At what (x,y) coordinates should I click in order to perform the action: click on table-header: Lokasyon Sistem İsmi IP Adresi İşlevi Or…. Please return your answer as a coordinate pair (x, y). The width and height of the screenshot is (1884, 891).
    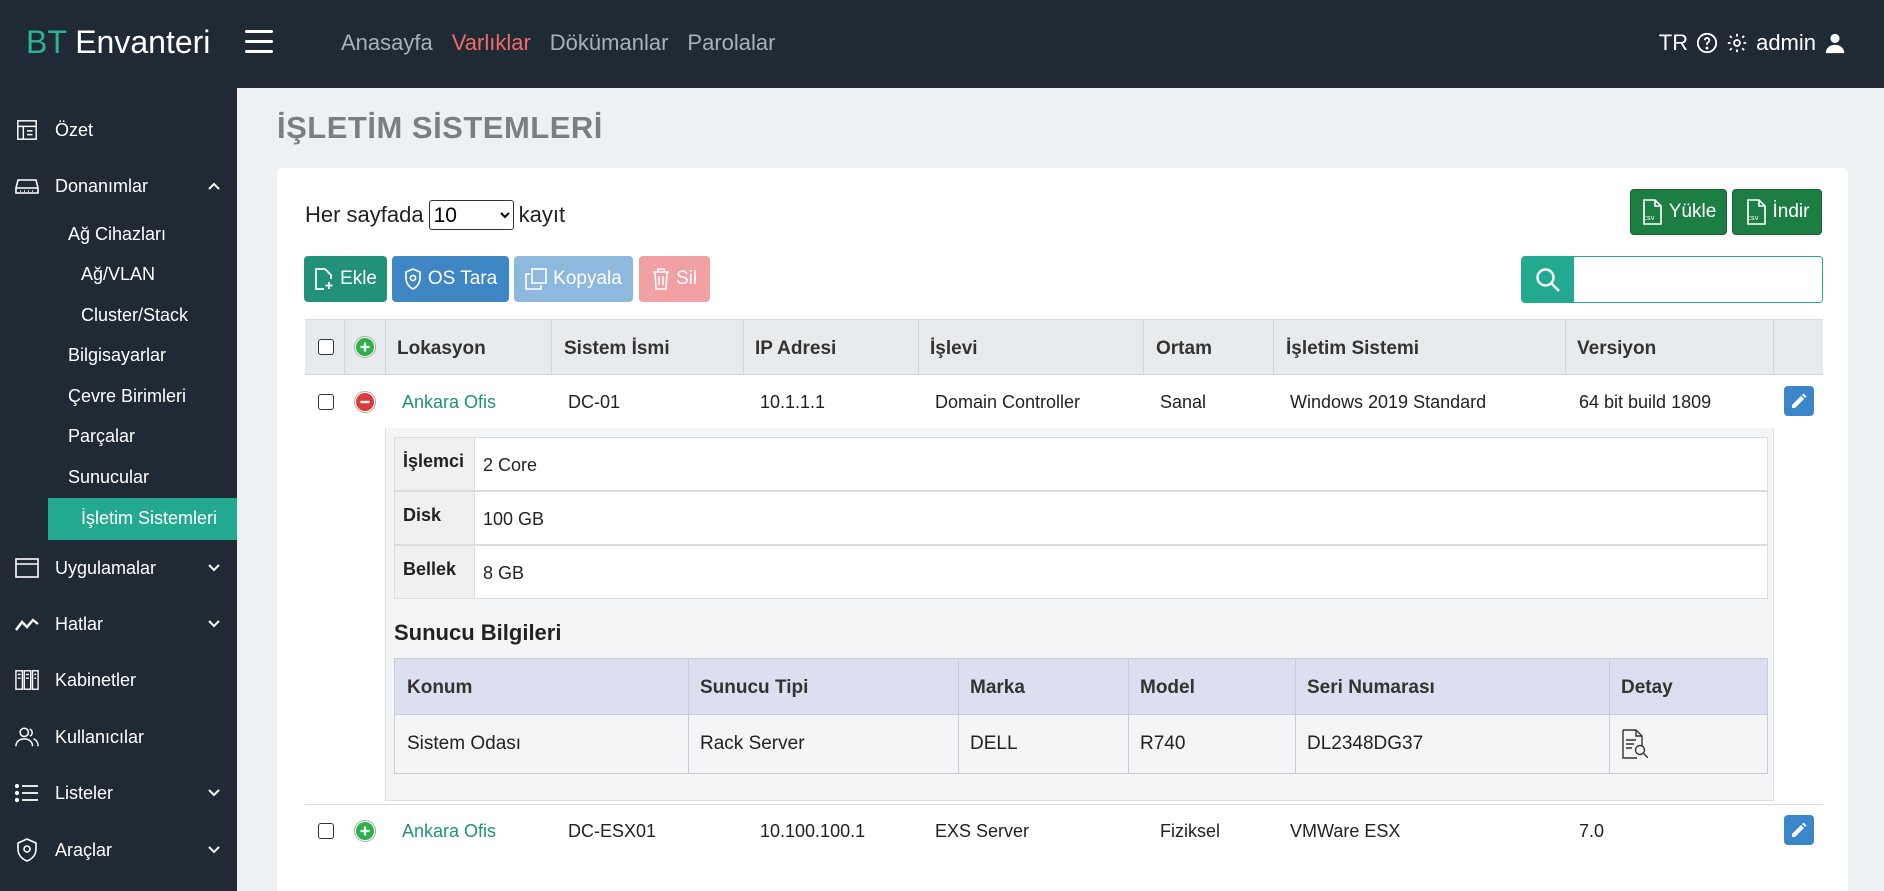
    Looking at the image, I should click on (1064, 347).